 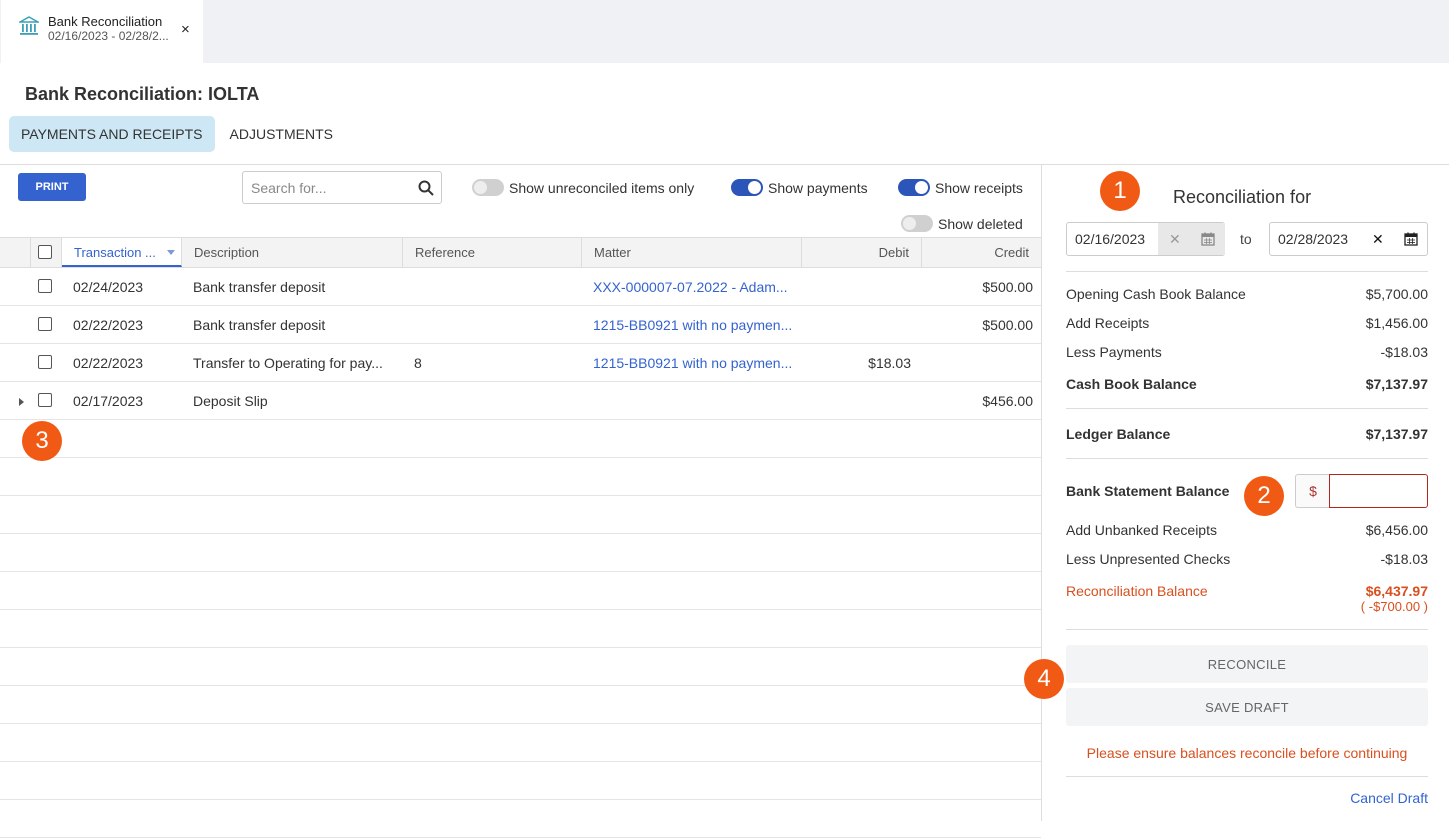 What do you see at coordinates (1247, 591) in the screenshot?
I see `reconciliation-balance-row: Reconciliation Balance $6,437.97` at bounding box center [1247, 591].